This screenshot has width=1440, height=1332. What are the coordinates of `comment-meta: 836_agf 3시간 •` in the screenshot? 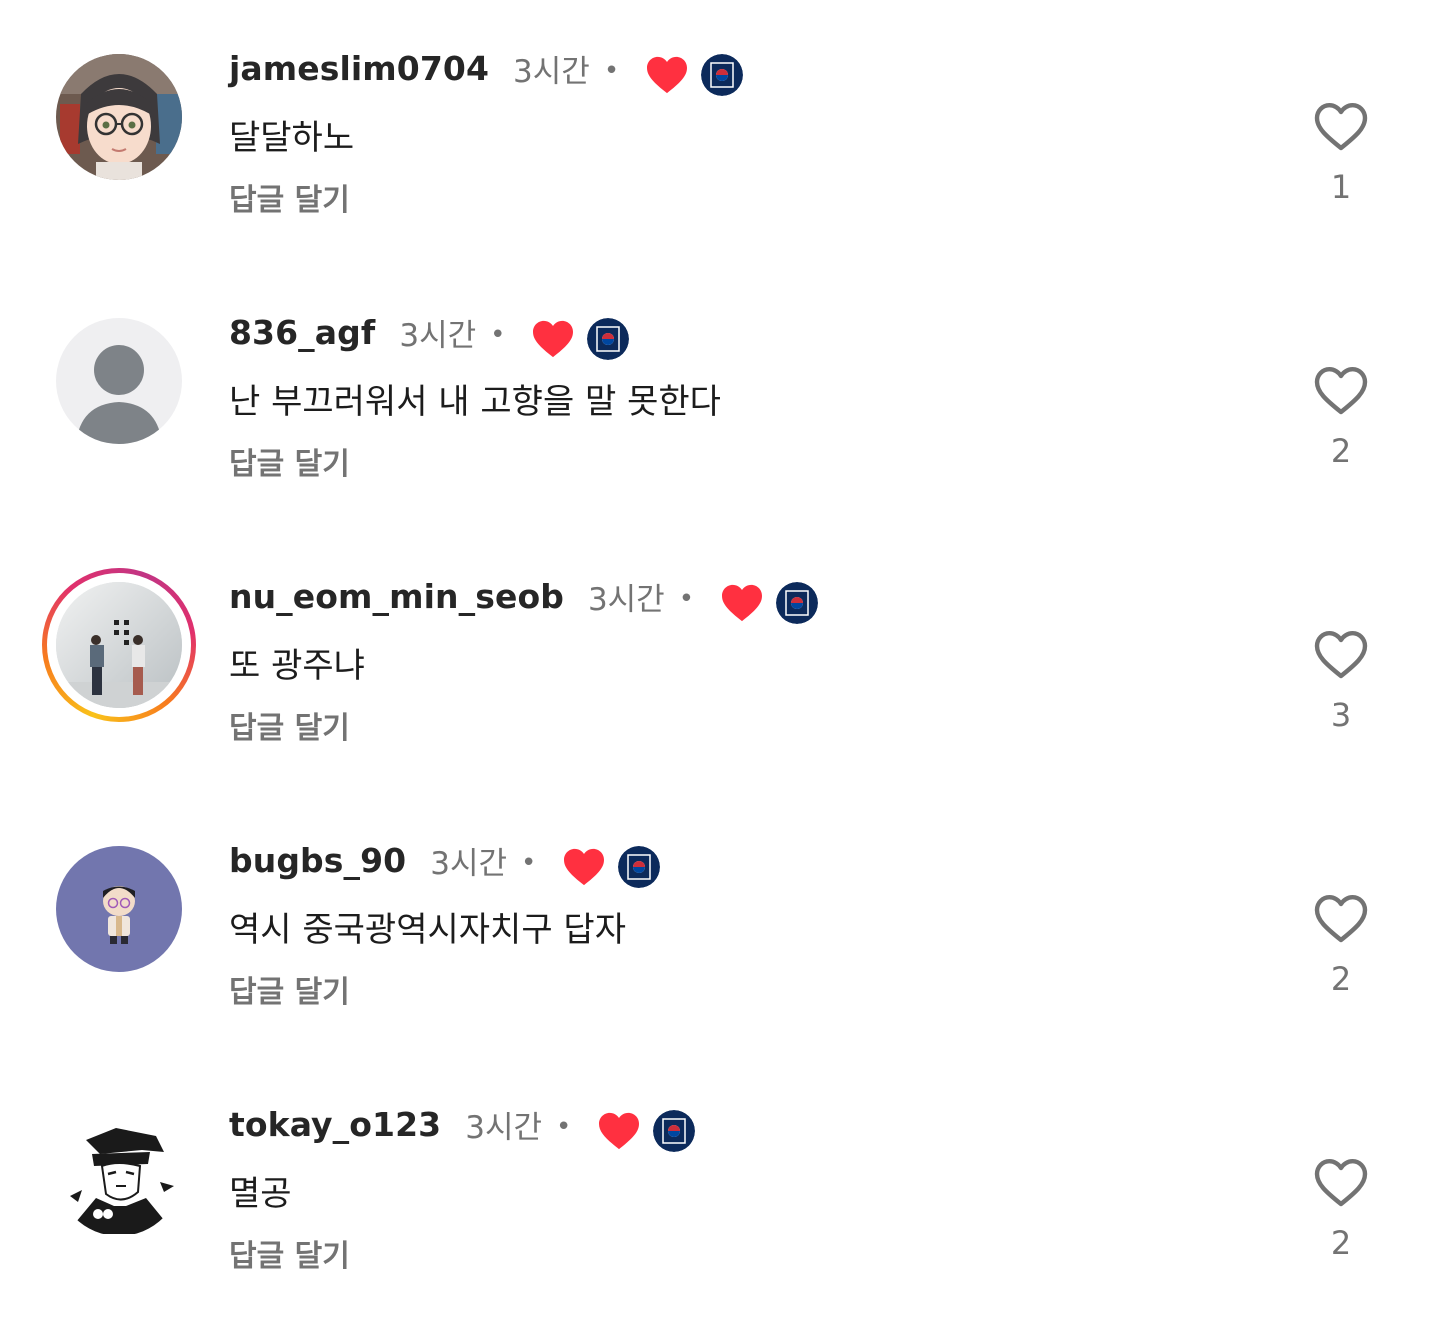 It's located at (429, 334).